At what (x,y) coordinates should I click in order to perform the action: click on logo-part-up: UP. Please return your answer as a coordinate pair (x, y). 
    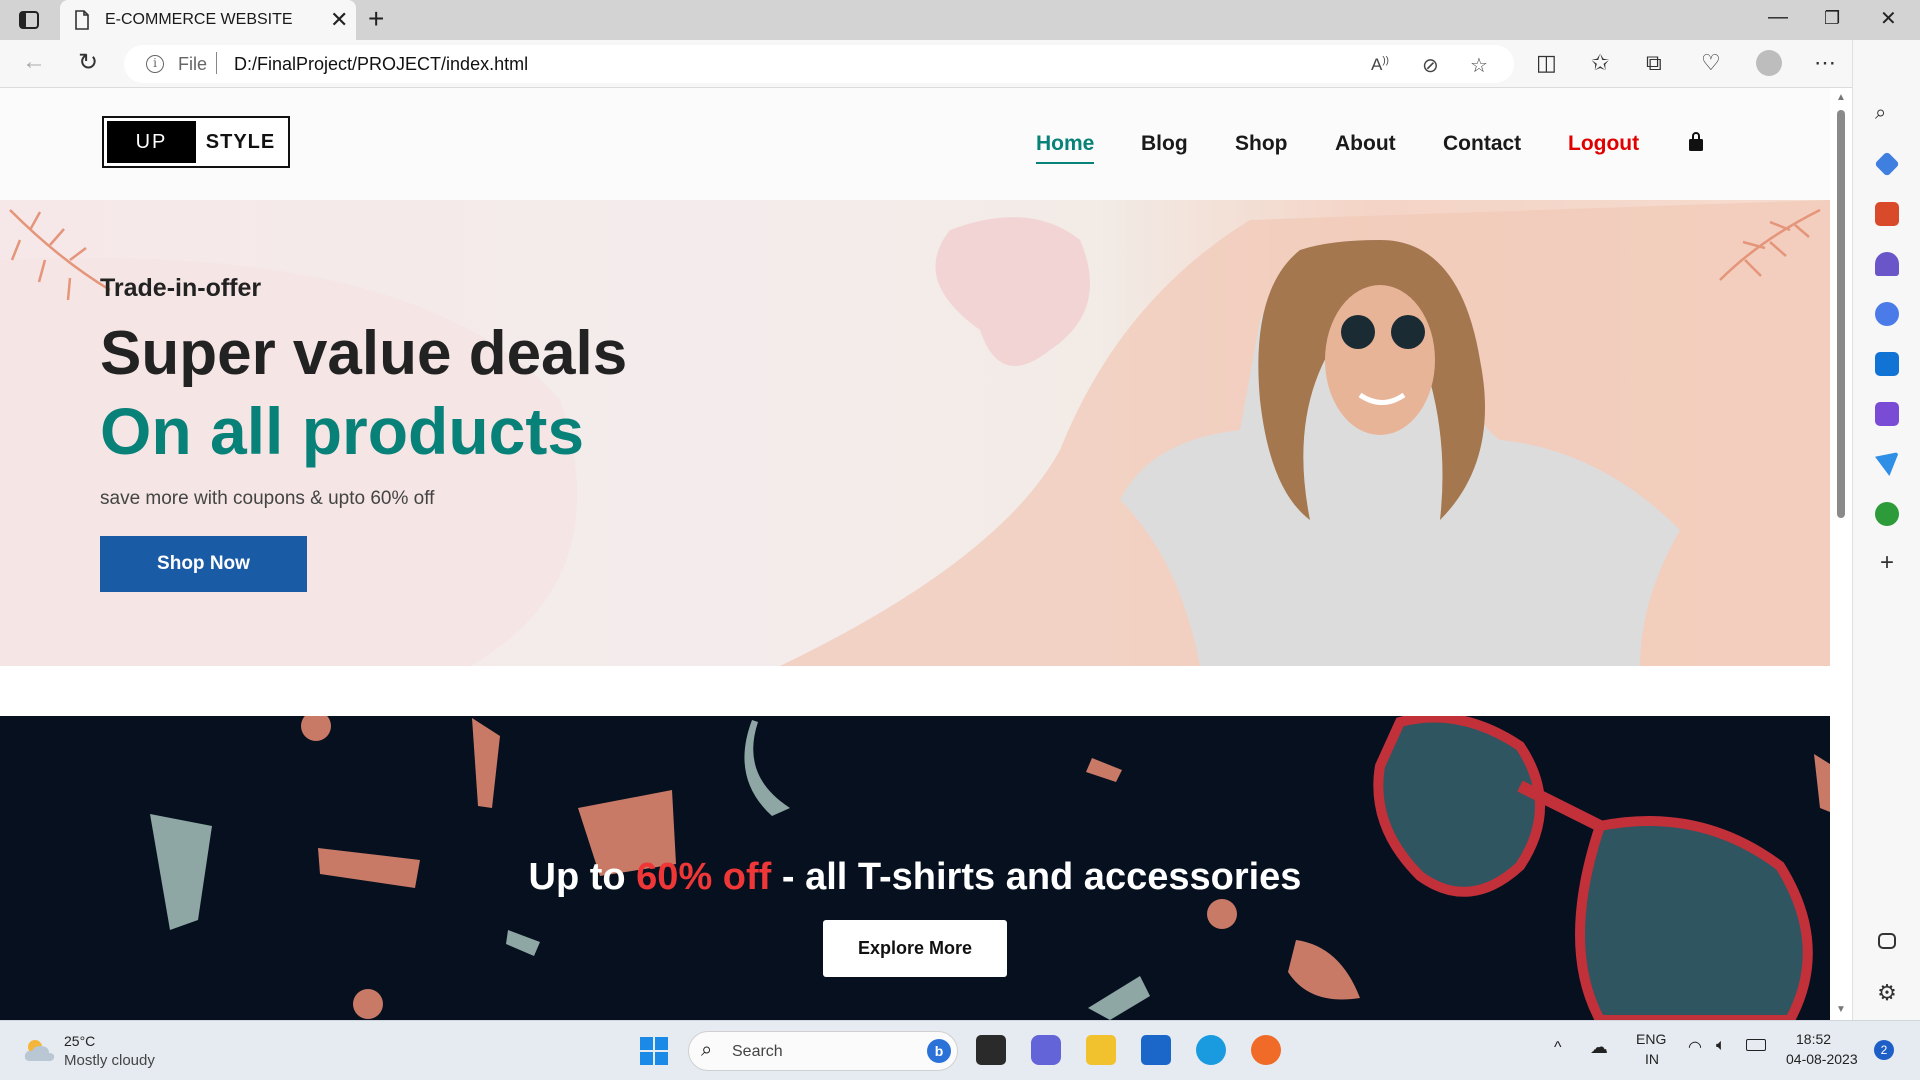
    Looking at the image, I should click on (151, 142).